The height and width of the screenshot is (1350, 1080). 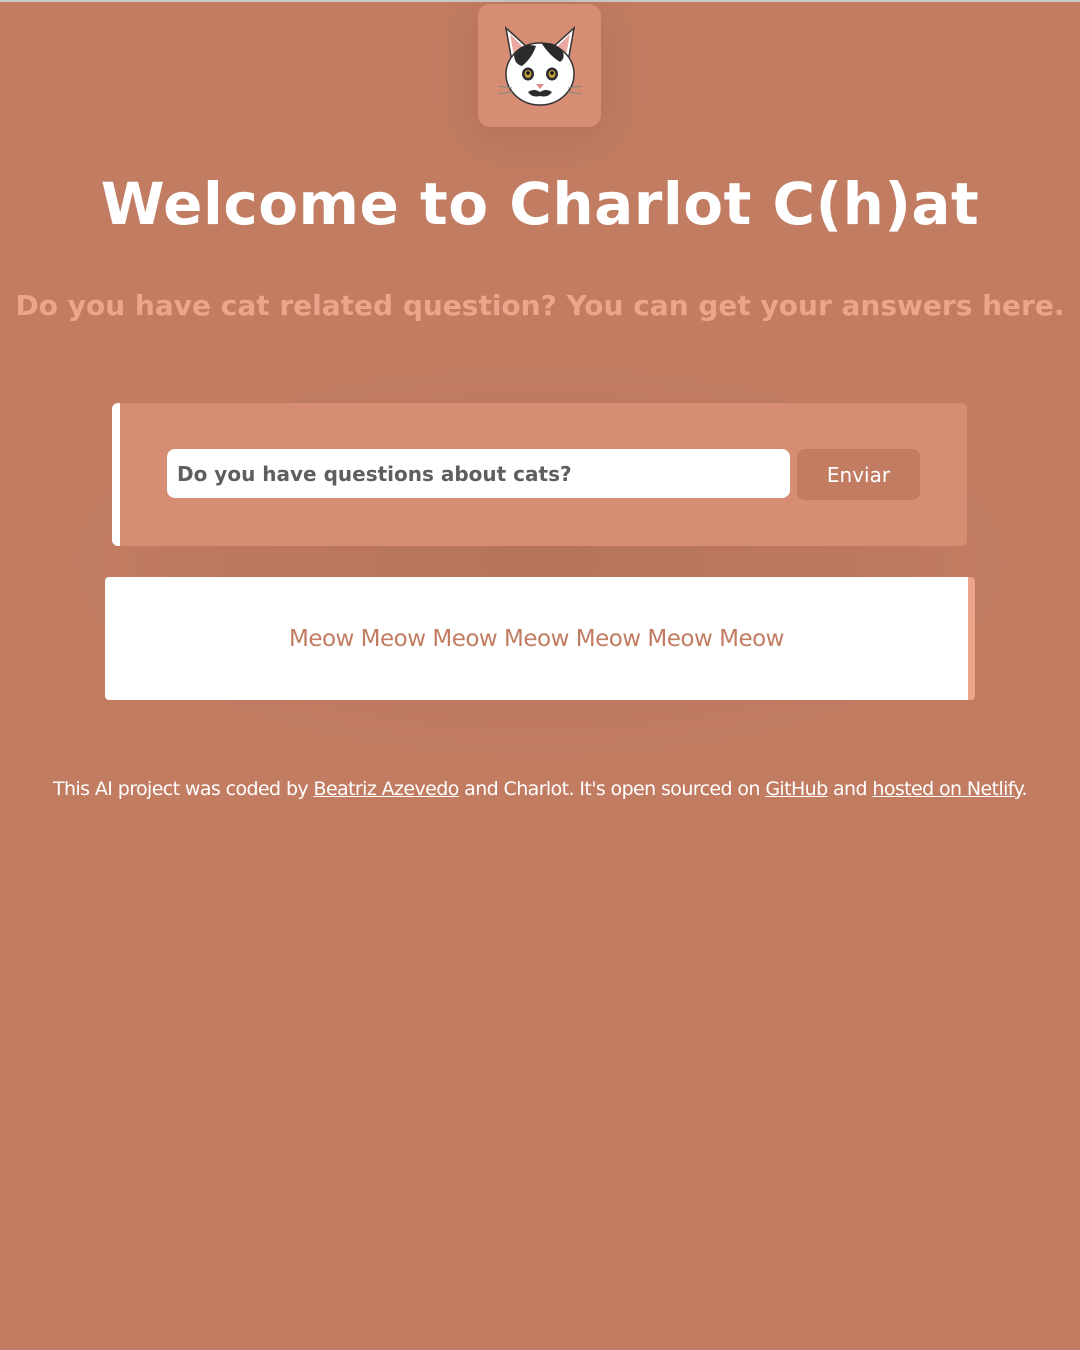 I want to click on question-input, so click(x=478, y=473).